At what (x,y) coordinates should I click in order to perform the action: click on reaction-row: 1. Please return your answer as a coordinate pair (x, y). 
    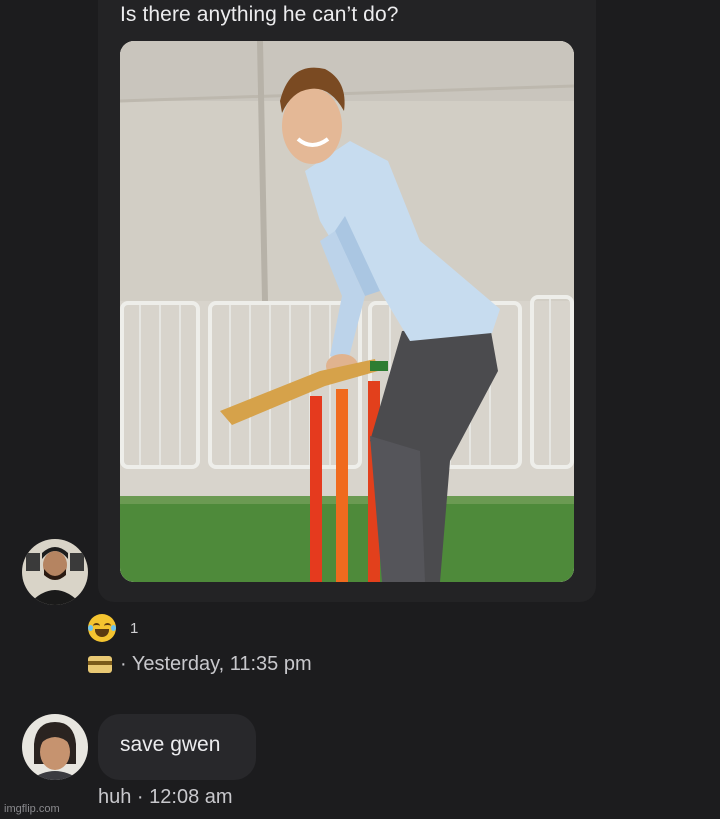
    Looking at the image, I should click on (113, 628).